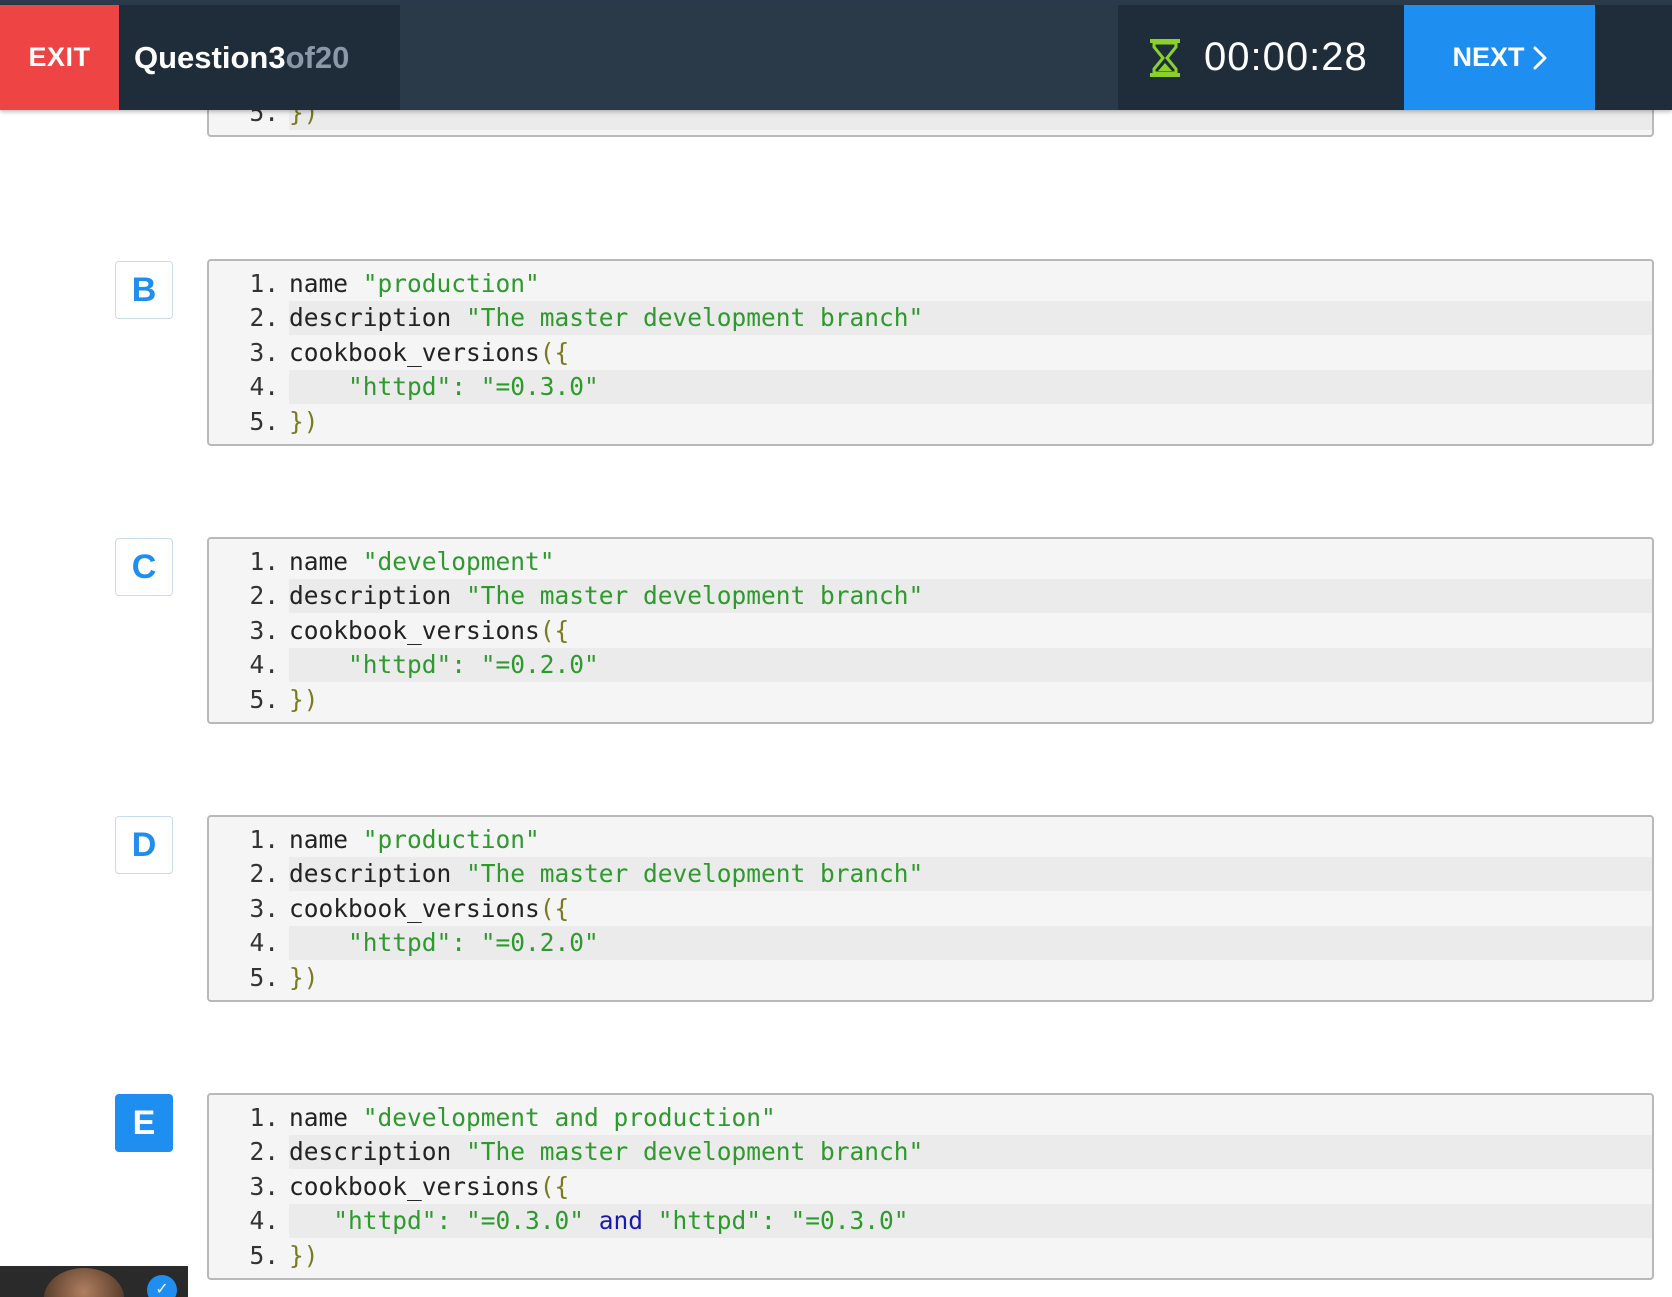 The height and width of the screenshot is (1297, 1672). I want to click on header-spacer, so click(759, 57).